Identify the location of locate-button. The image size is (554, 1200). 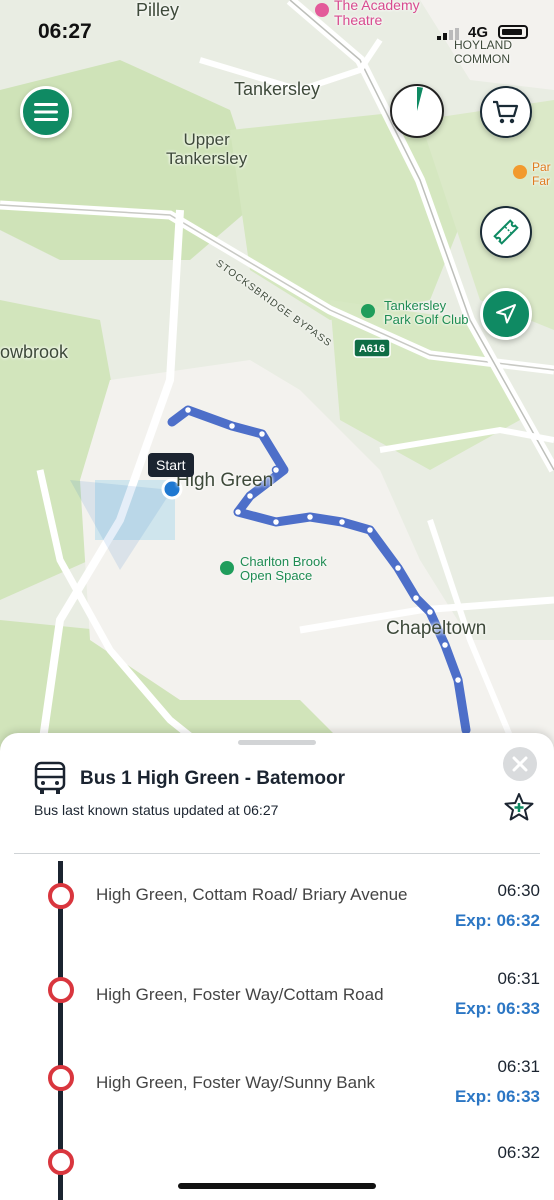
(506, 314).